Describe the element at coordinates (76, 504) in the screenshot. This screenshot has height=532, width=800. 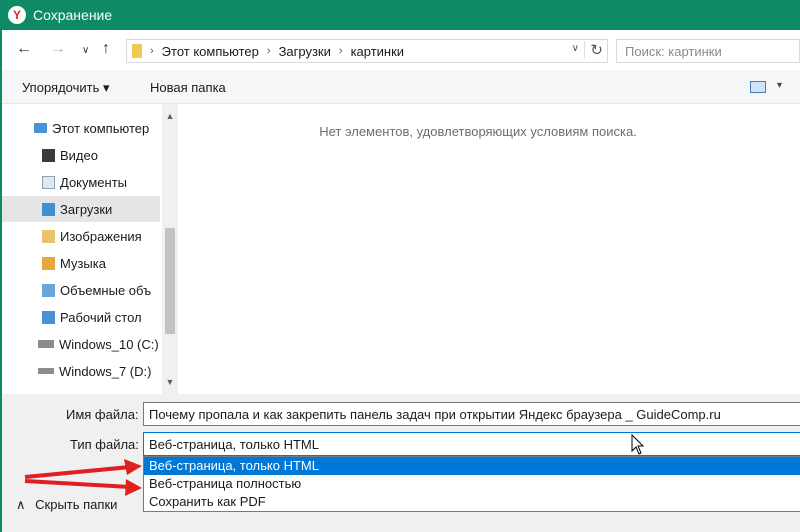
I see `hide-folders-label: Скрыть папки` at that location.